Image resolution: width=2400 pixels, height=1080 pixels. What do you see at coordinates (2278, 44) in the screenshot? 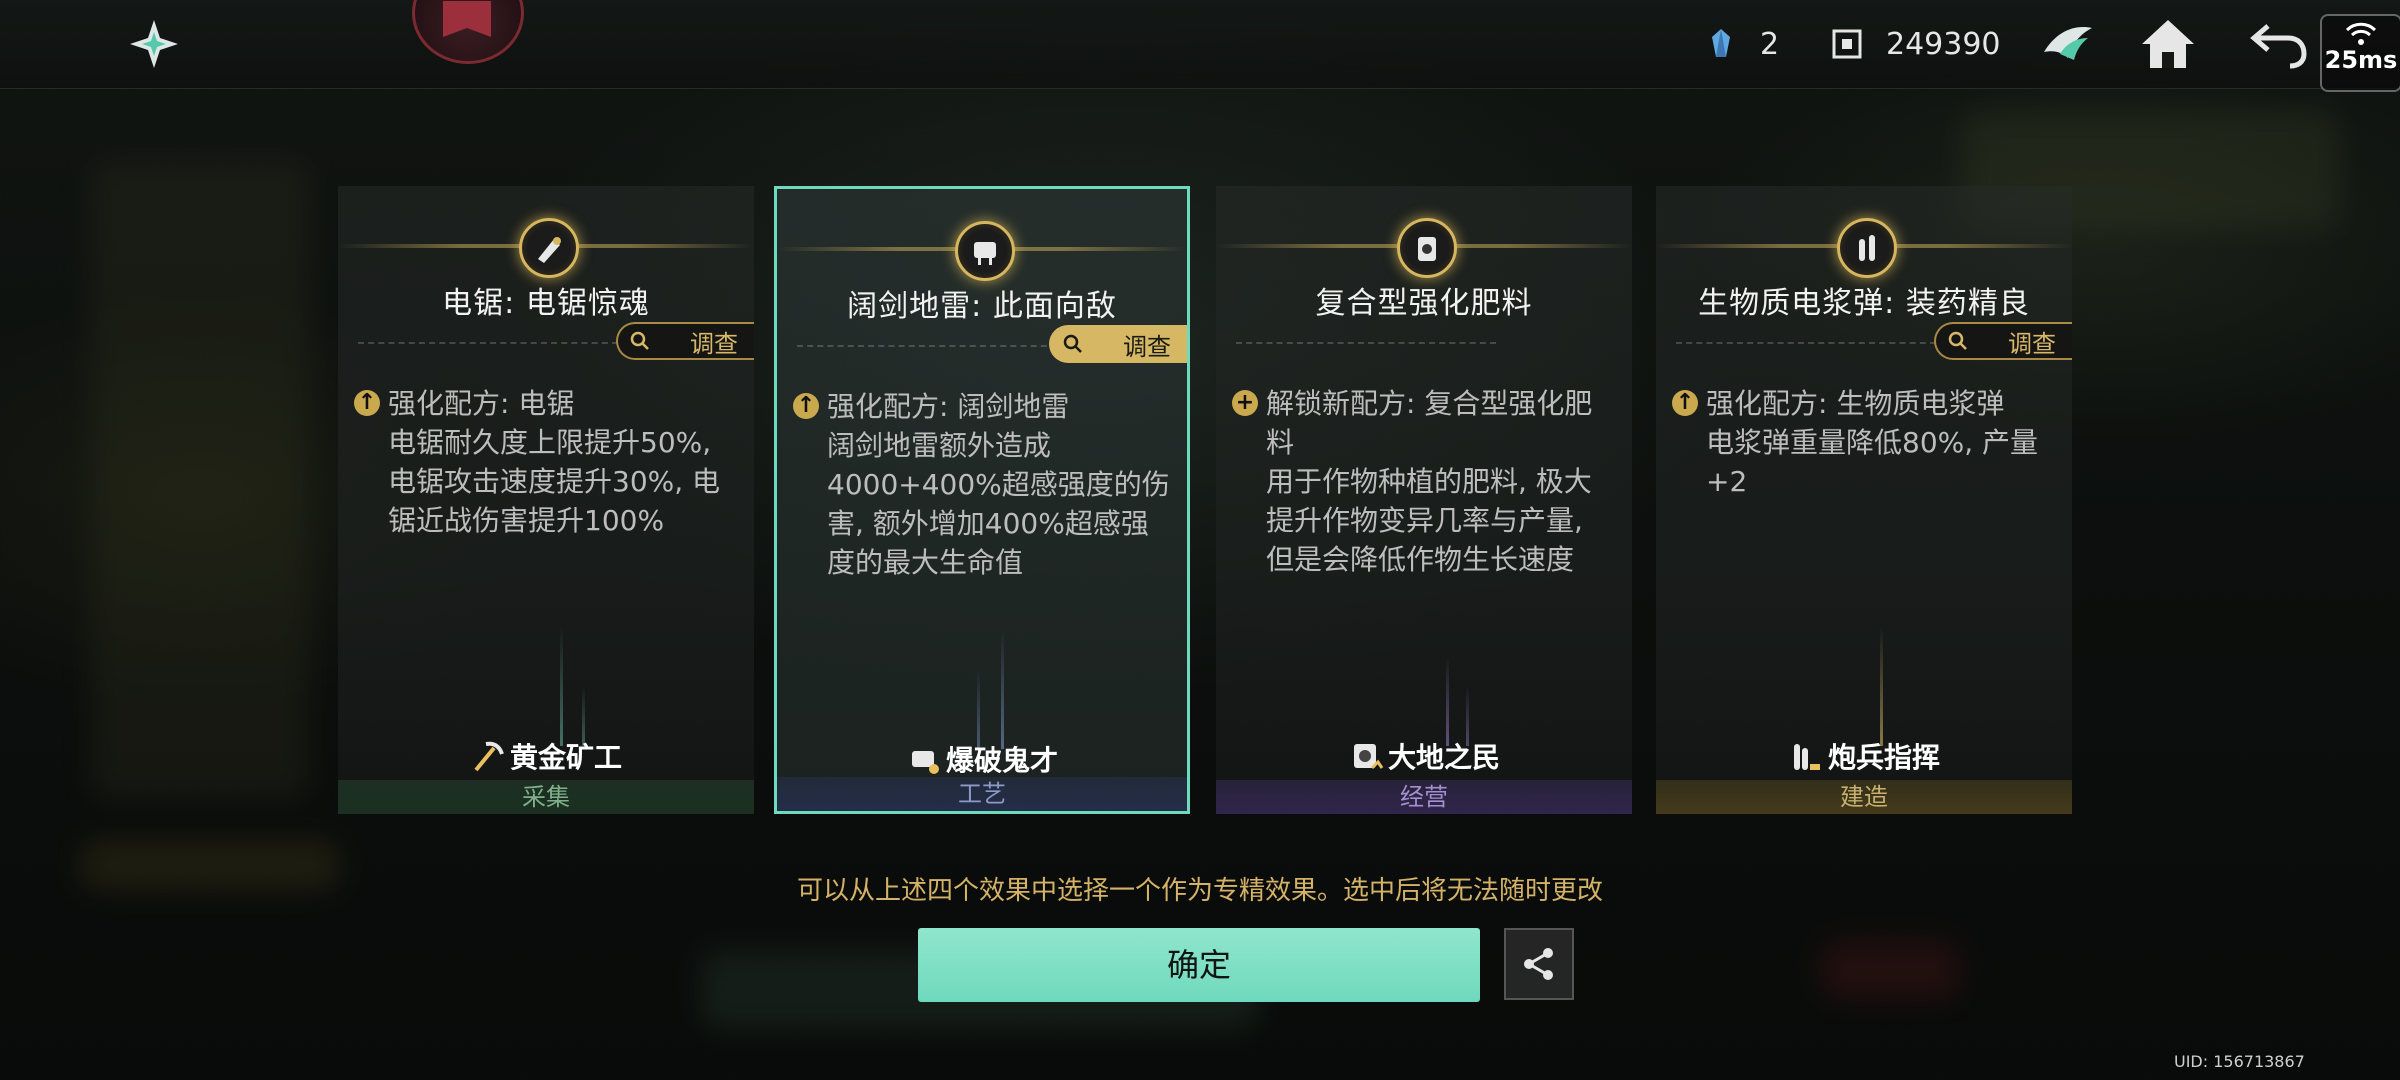
I see `back-arrow-icon` at bounding box center [2278, 44].